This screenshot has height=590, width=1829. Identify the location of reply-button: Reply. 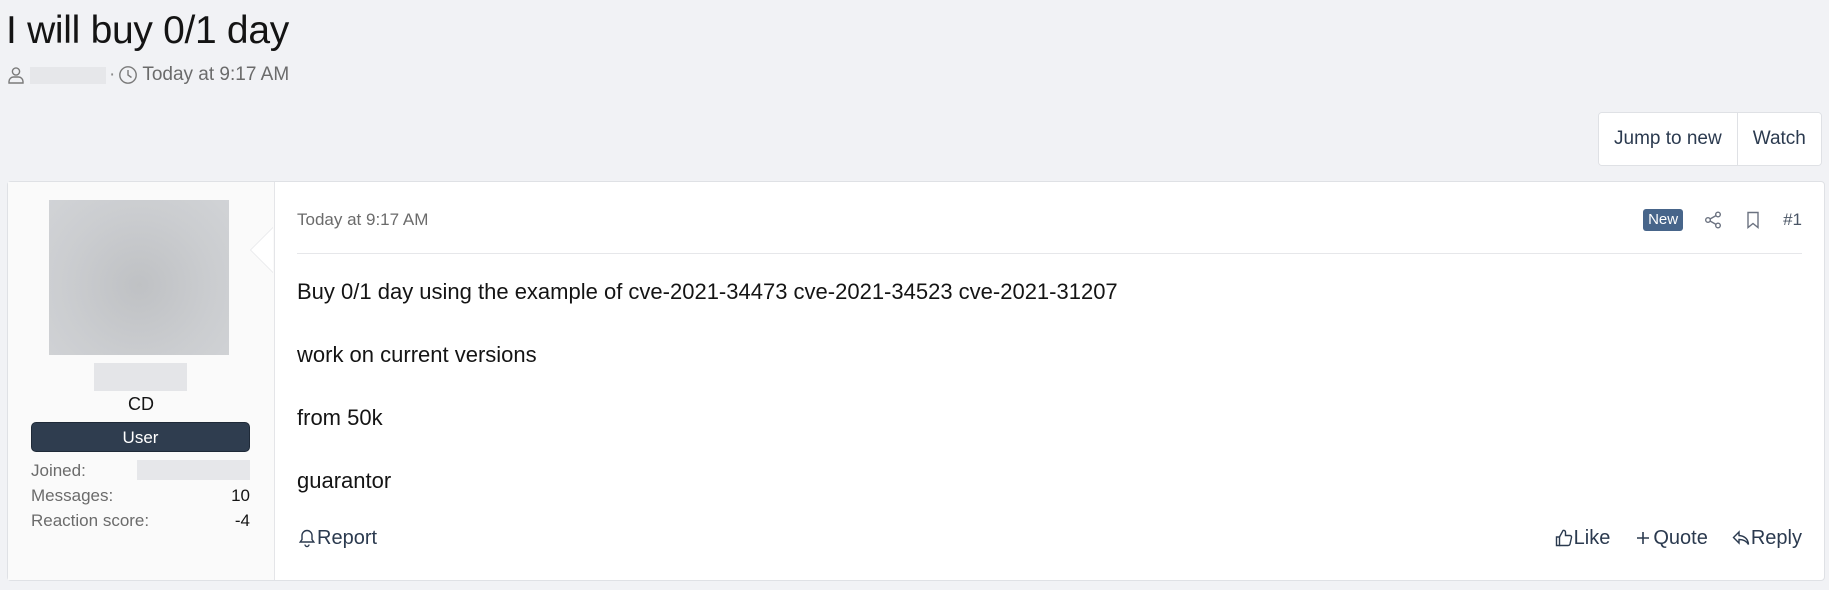
(1766, 538).